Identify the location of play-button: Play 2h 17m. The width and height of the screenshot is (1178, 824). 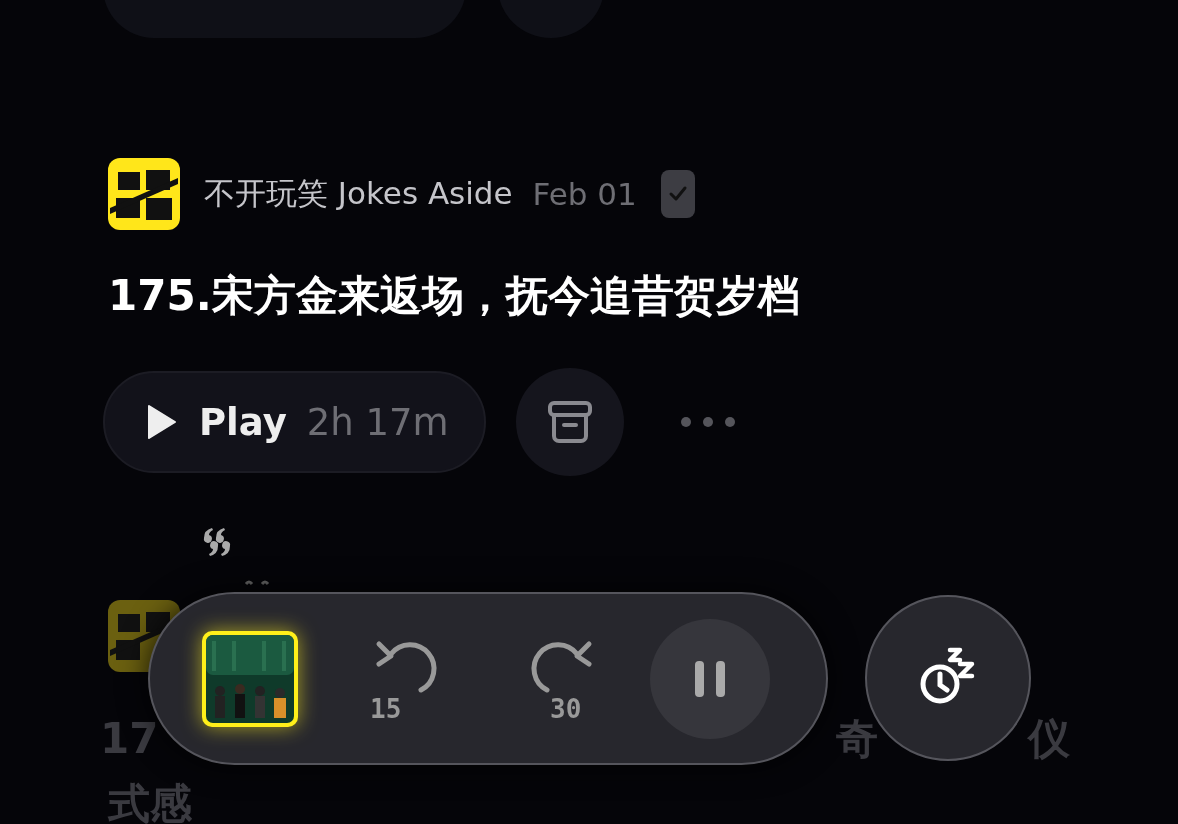
(294, 422).